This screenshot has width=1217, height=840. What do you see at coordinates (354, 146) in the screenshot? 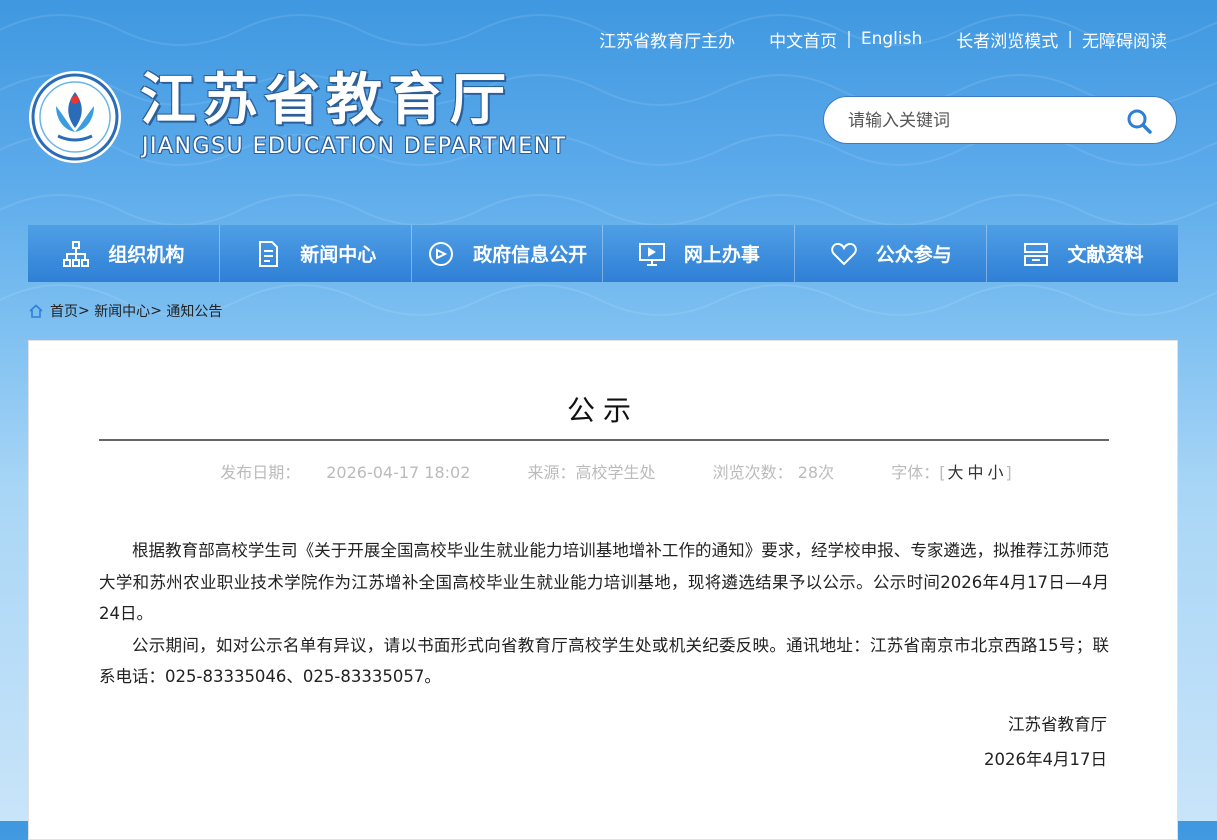
I see `site-title-english: JIANGSU EDUCATION DEPARTMENT` at bounding box center [354, 146].